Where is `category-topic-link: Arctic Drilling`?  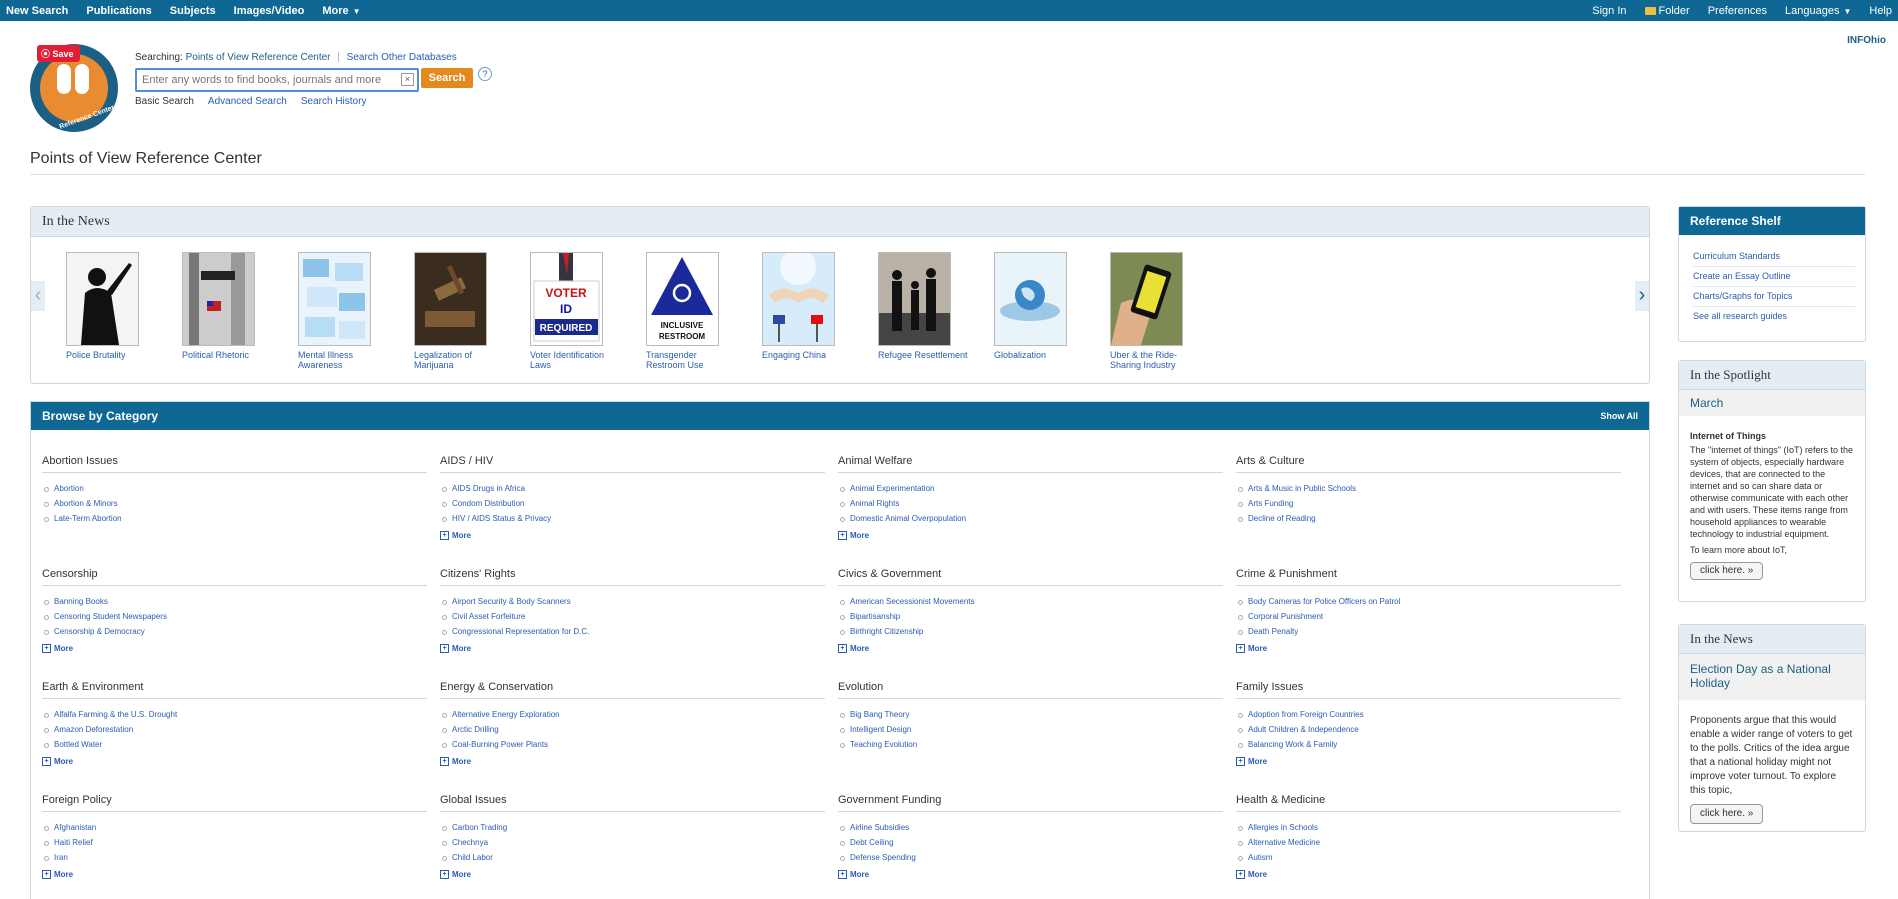 category-topic-link: Arctic Drilling is located at coordinates (632, 729).